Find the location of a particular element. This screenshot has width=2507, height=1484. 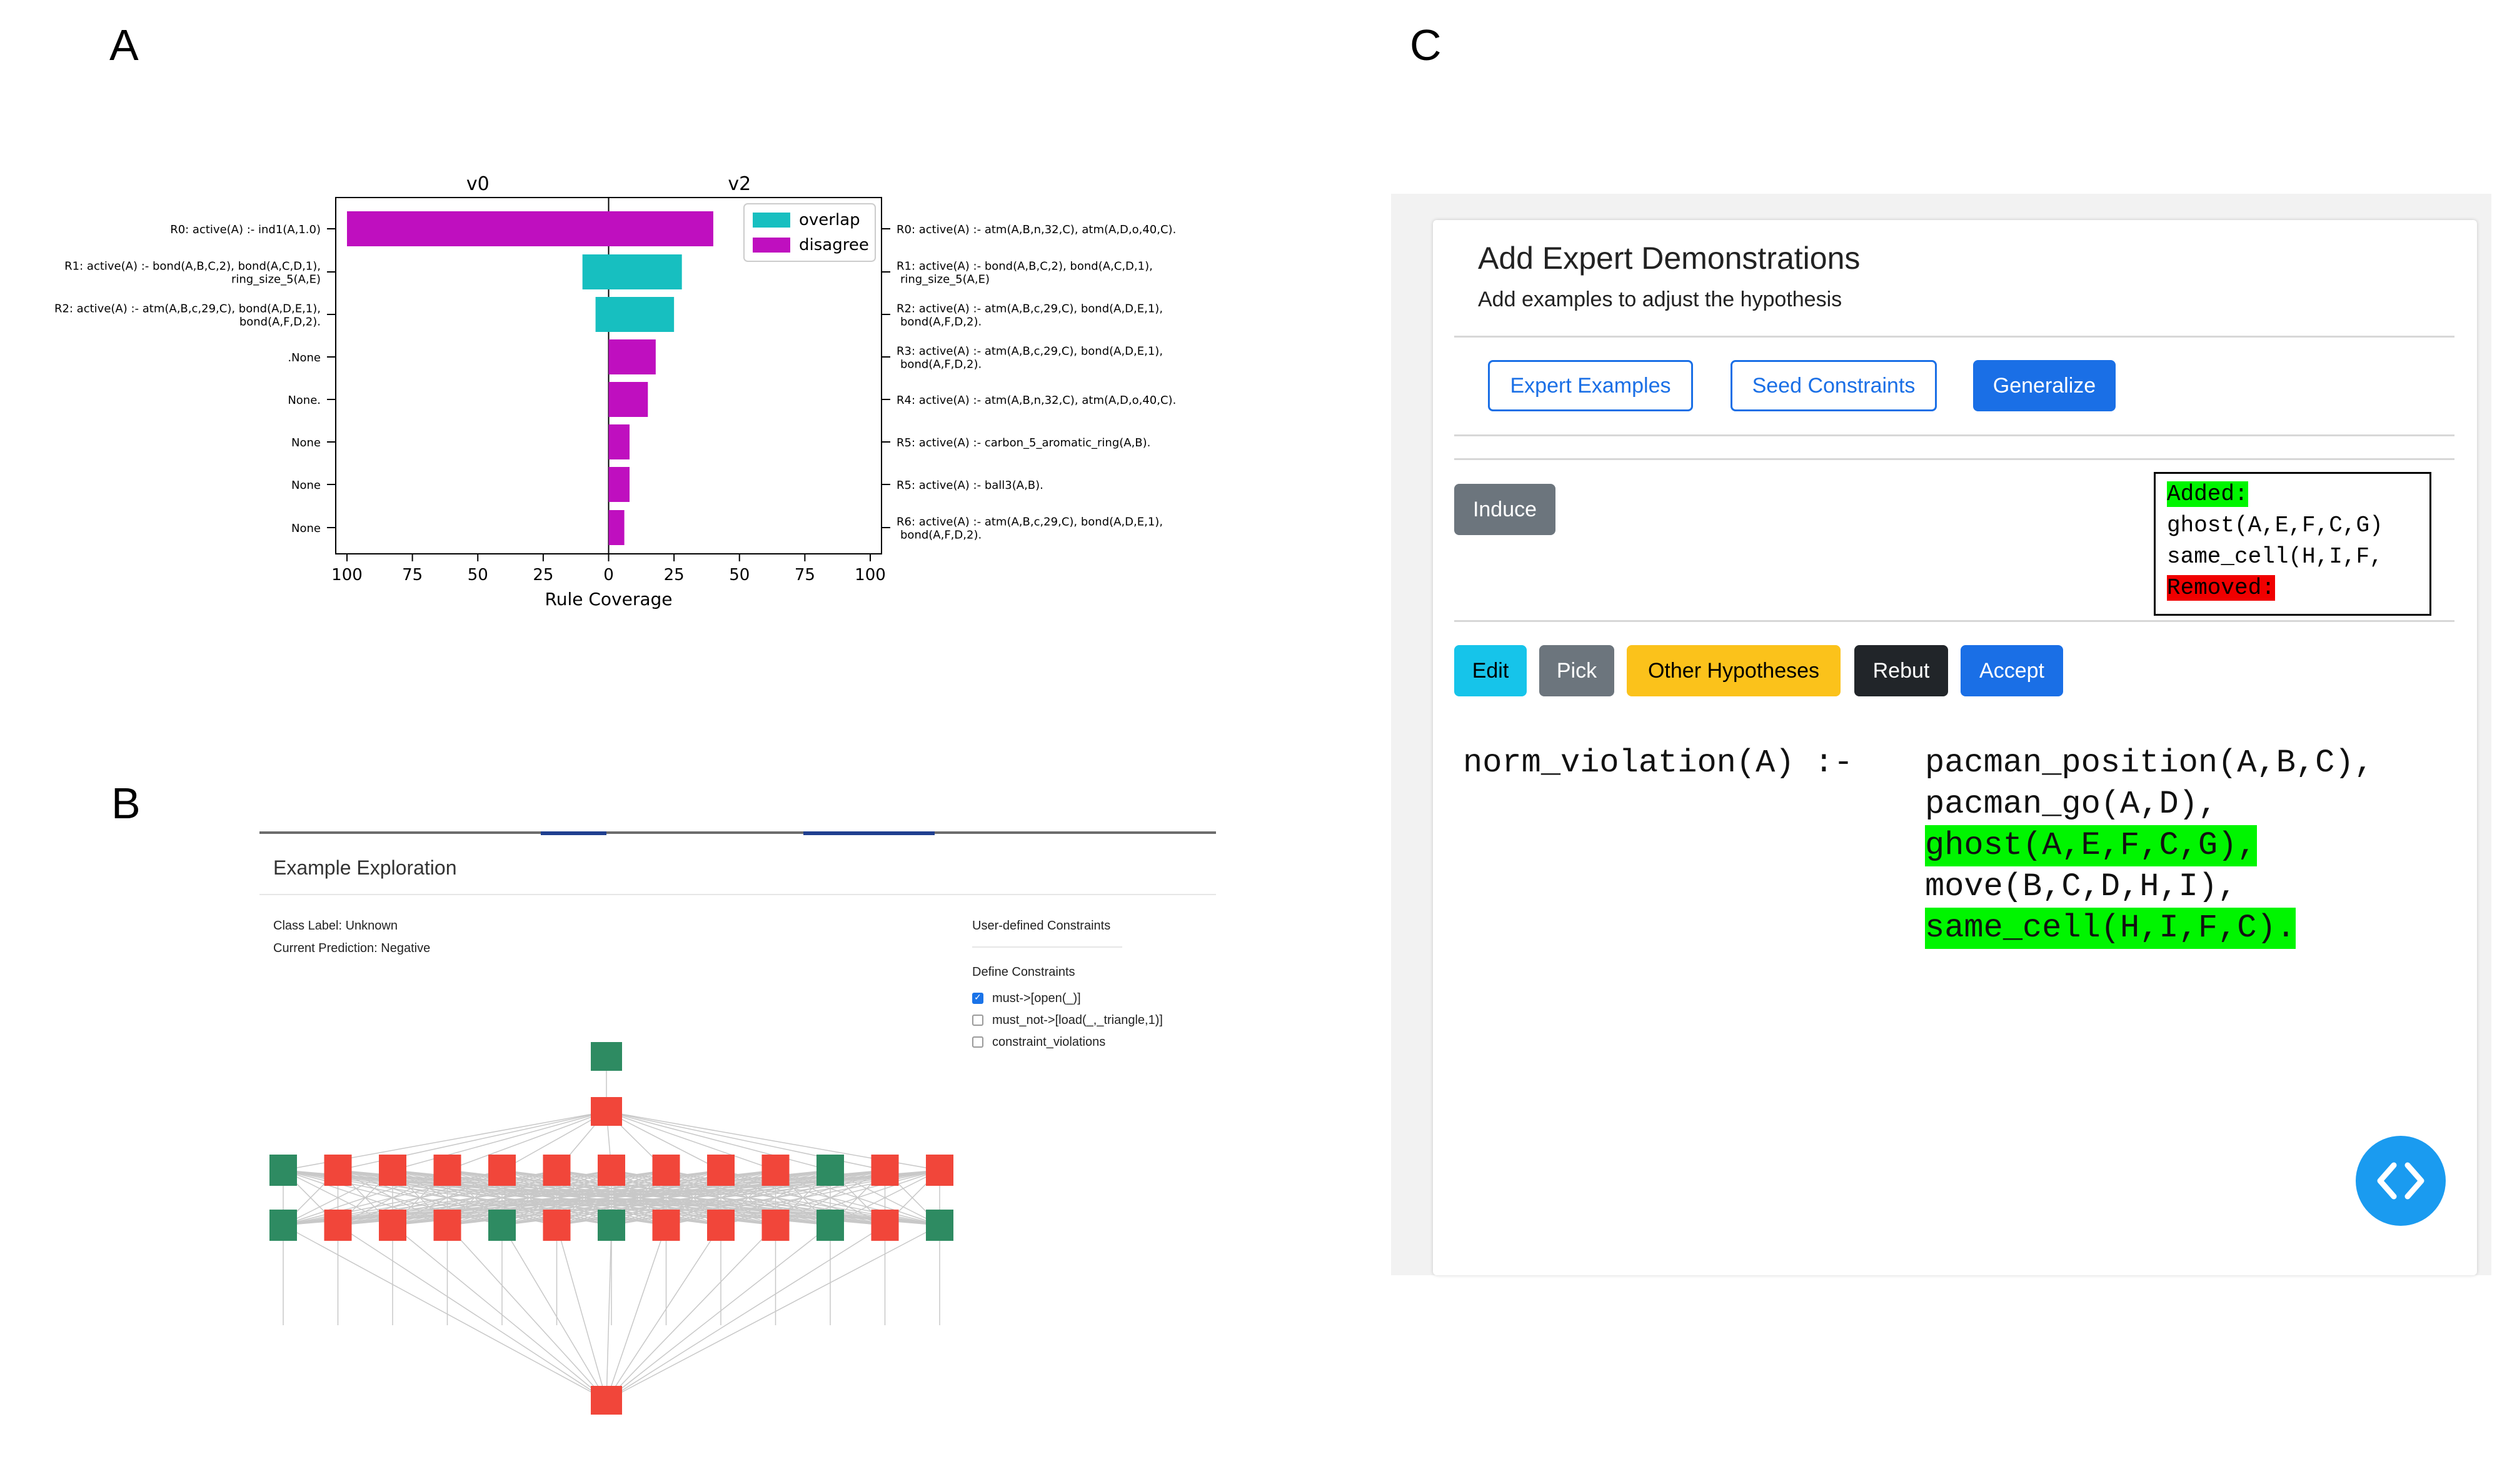

rule-head: norm_violation(A) :- is located at coordinates (1658, 763).